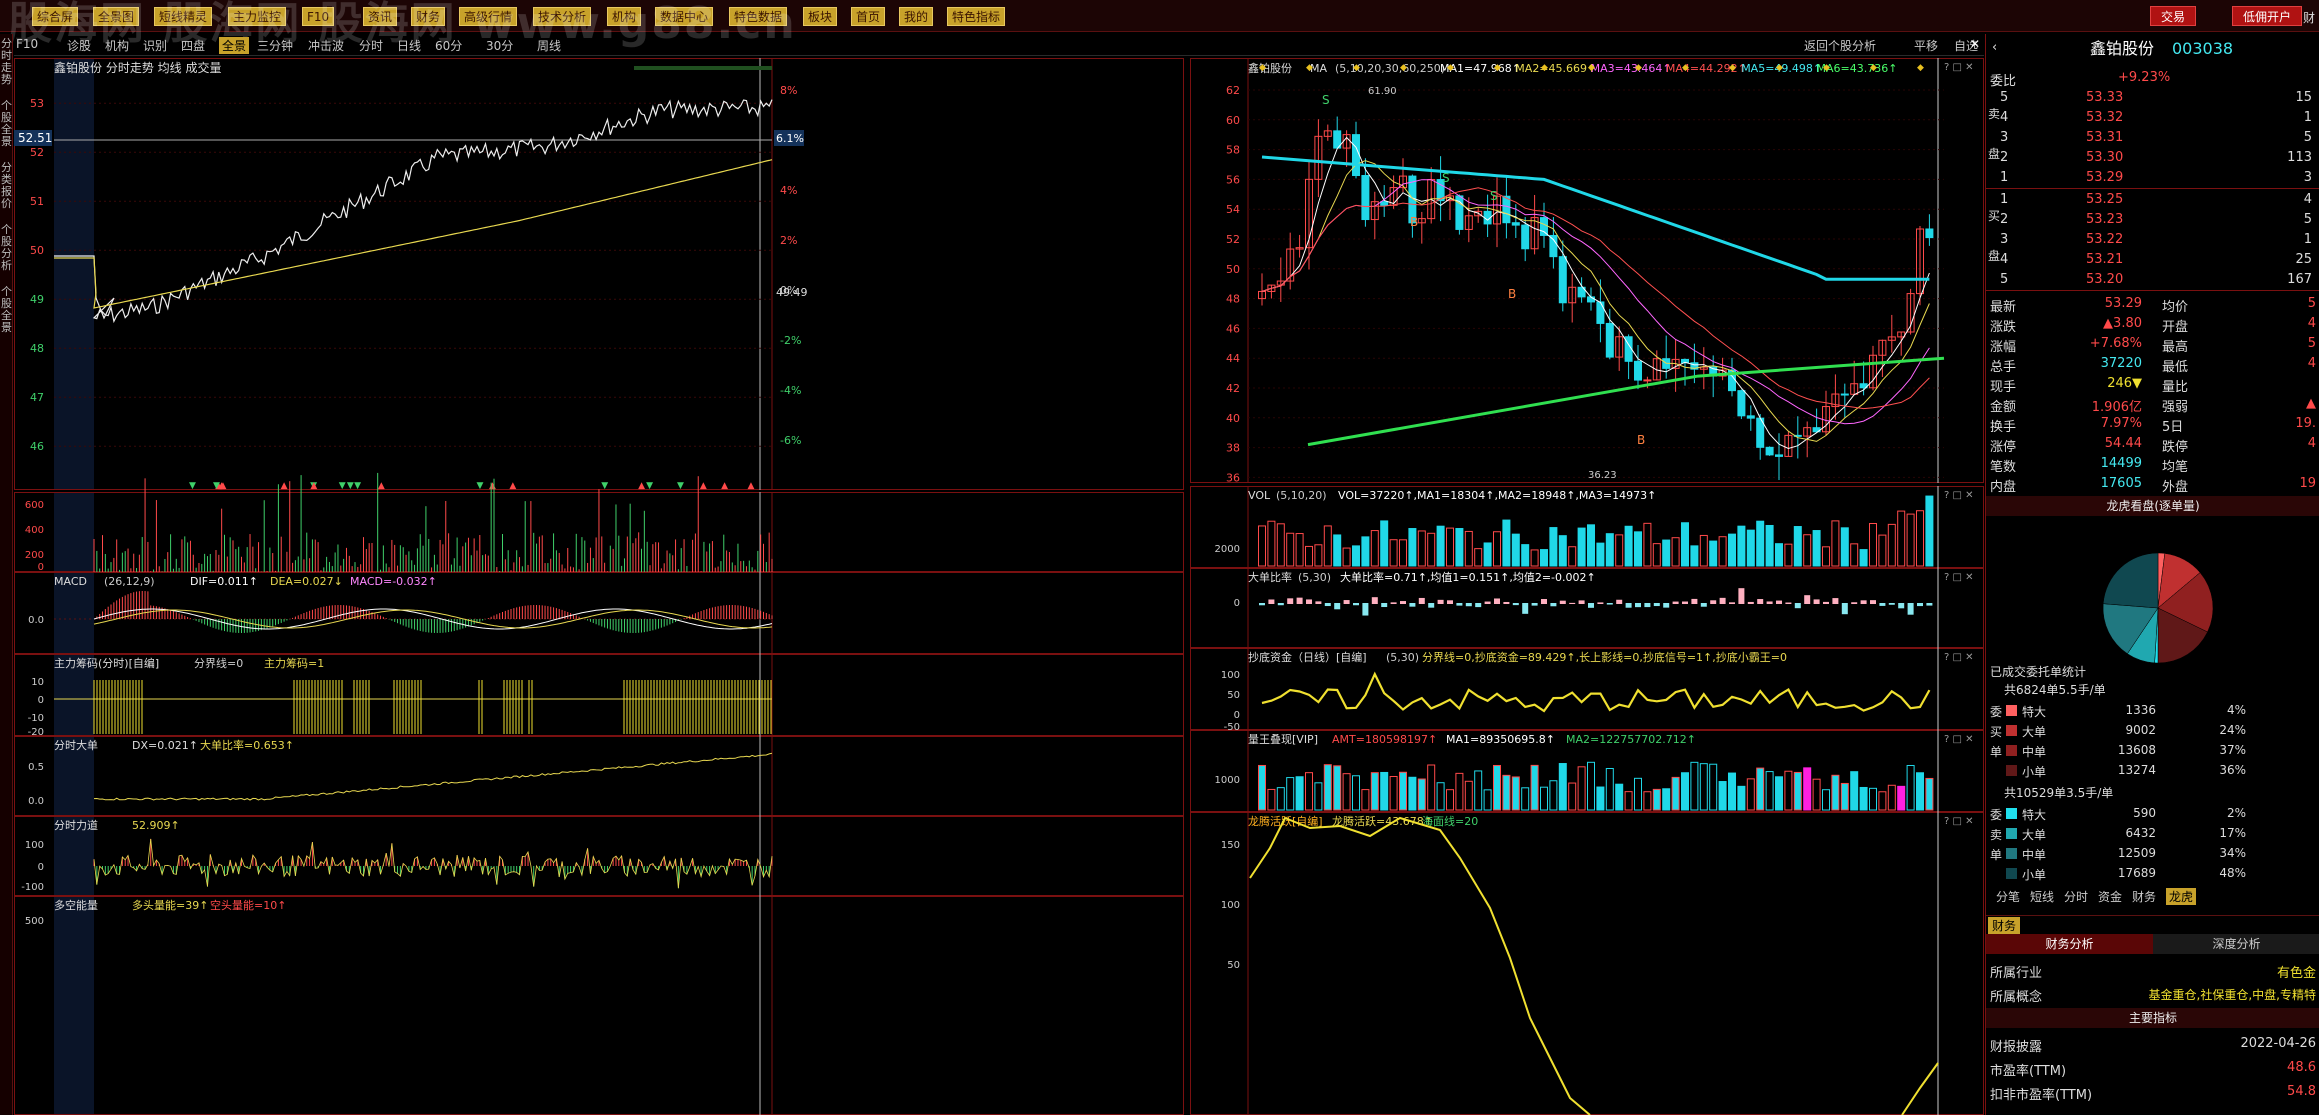 This screenshot has width=2319, height=1115. Describe the element at coordinates (2152, 854) in the screenshot. I see `sell-row-2: 中单 12509 34%` at that location.